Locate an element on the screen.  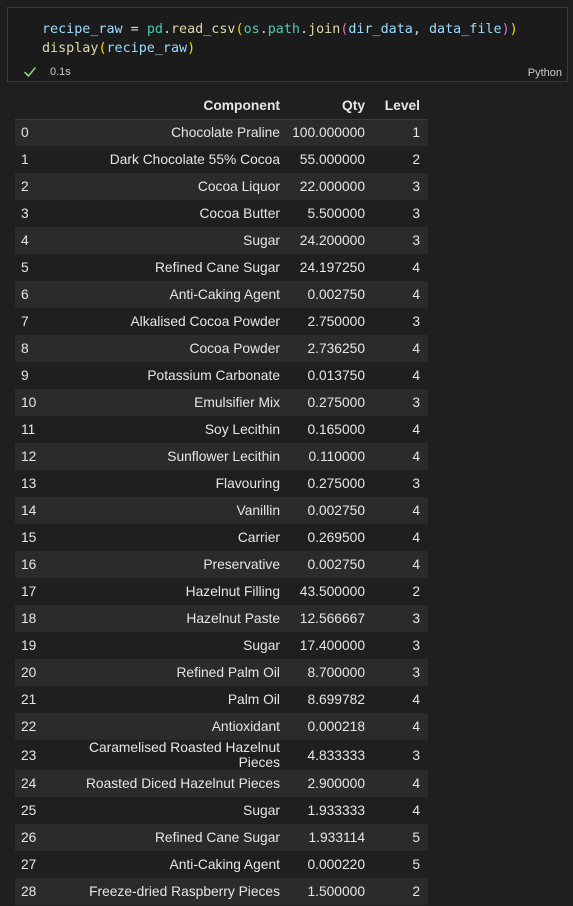
code-token: , is located at coordinates (420, 29).